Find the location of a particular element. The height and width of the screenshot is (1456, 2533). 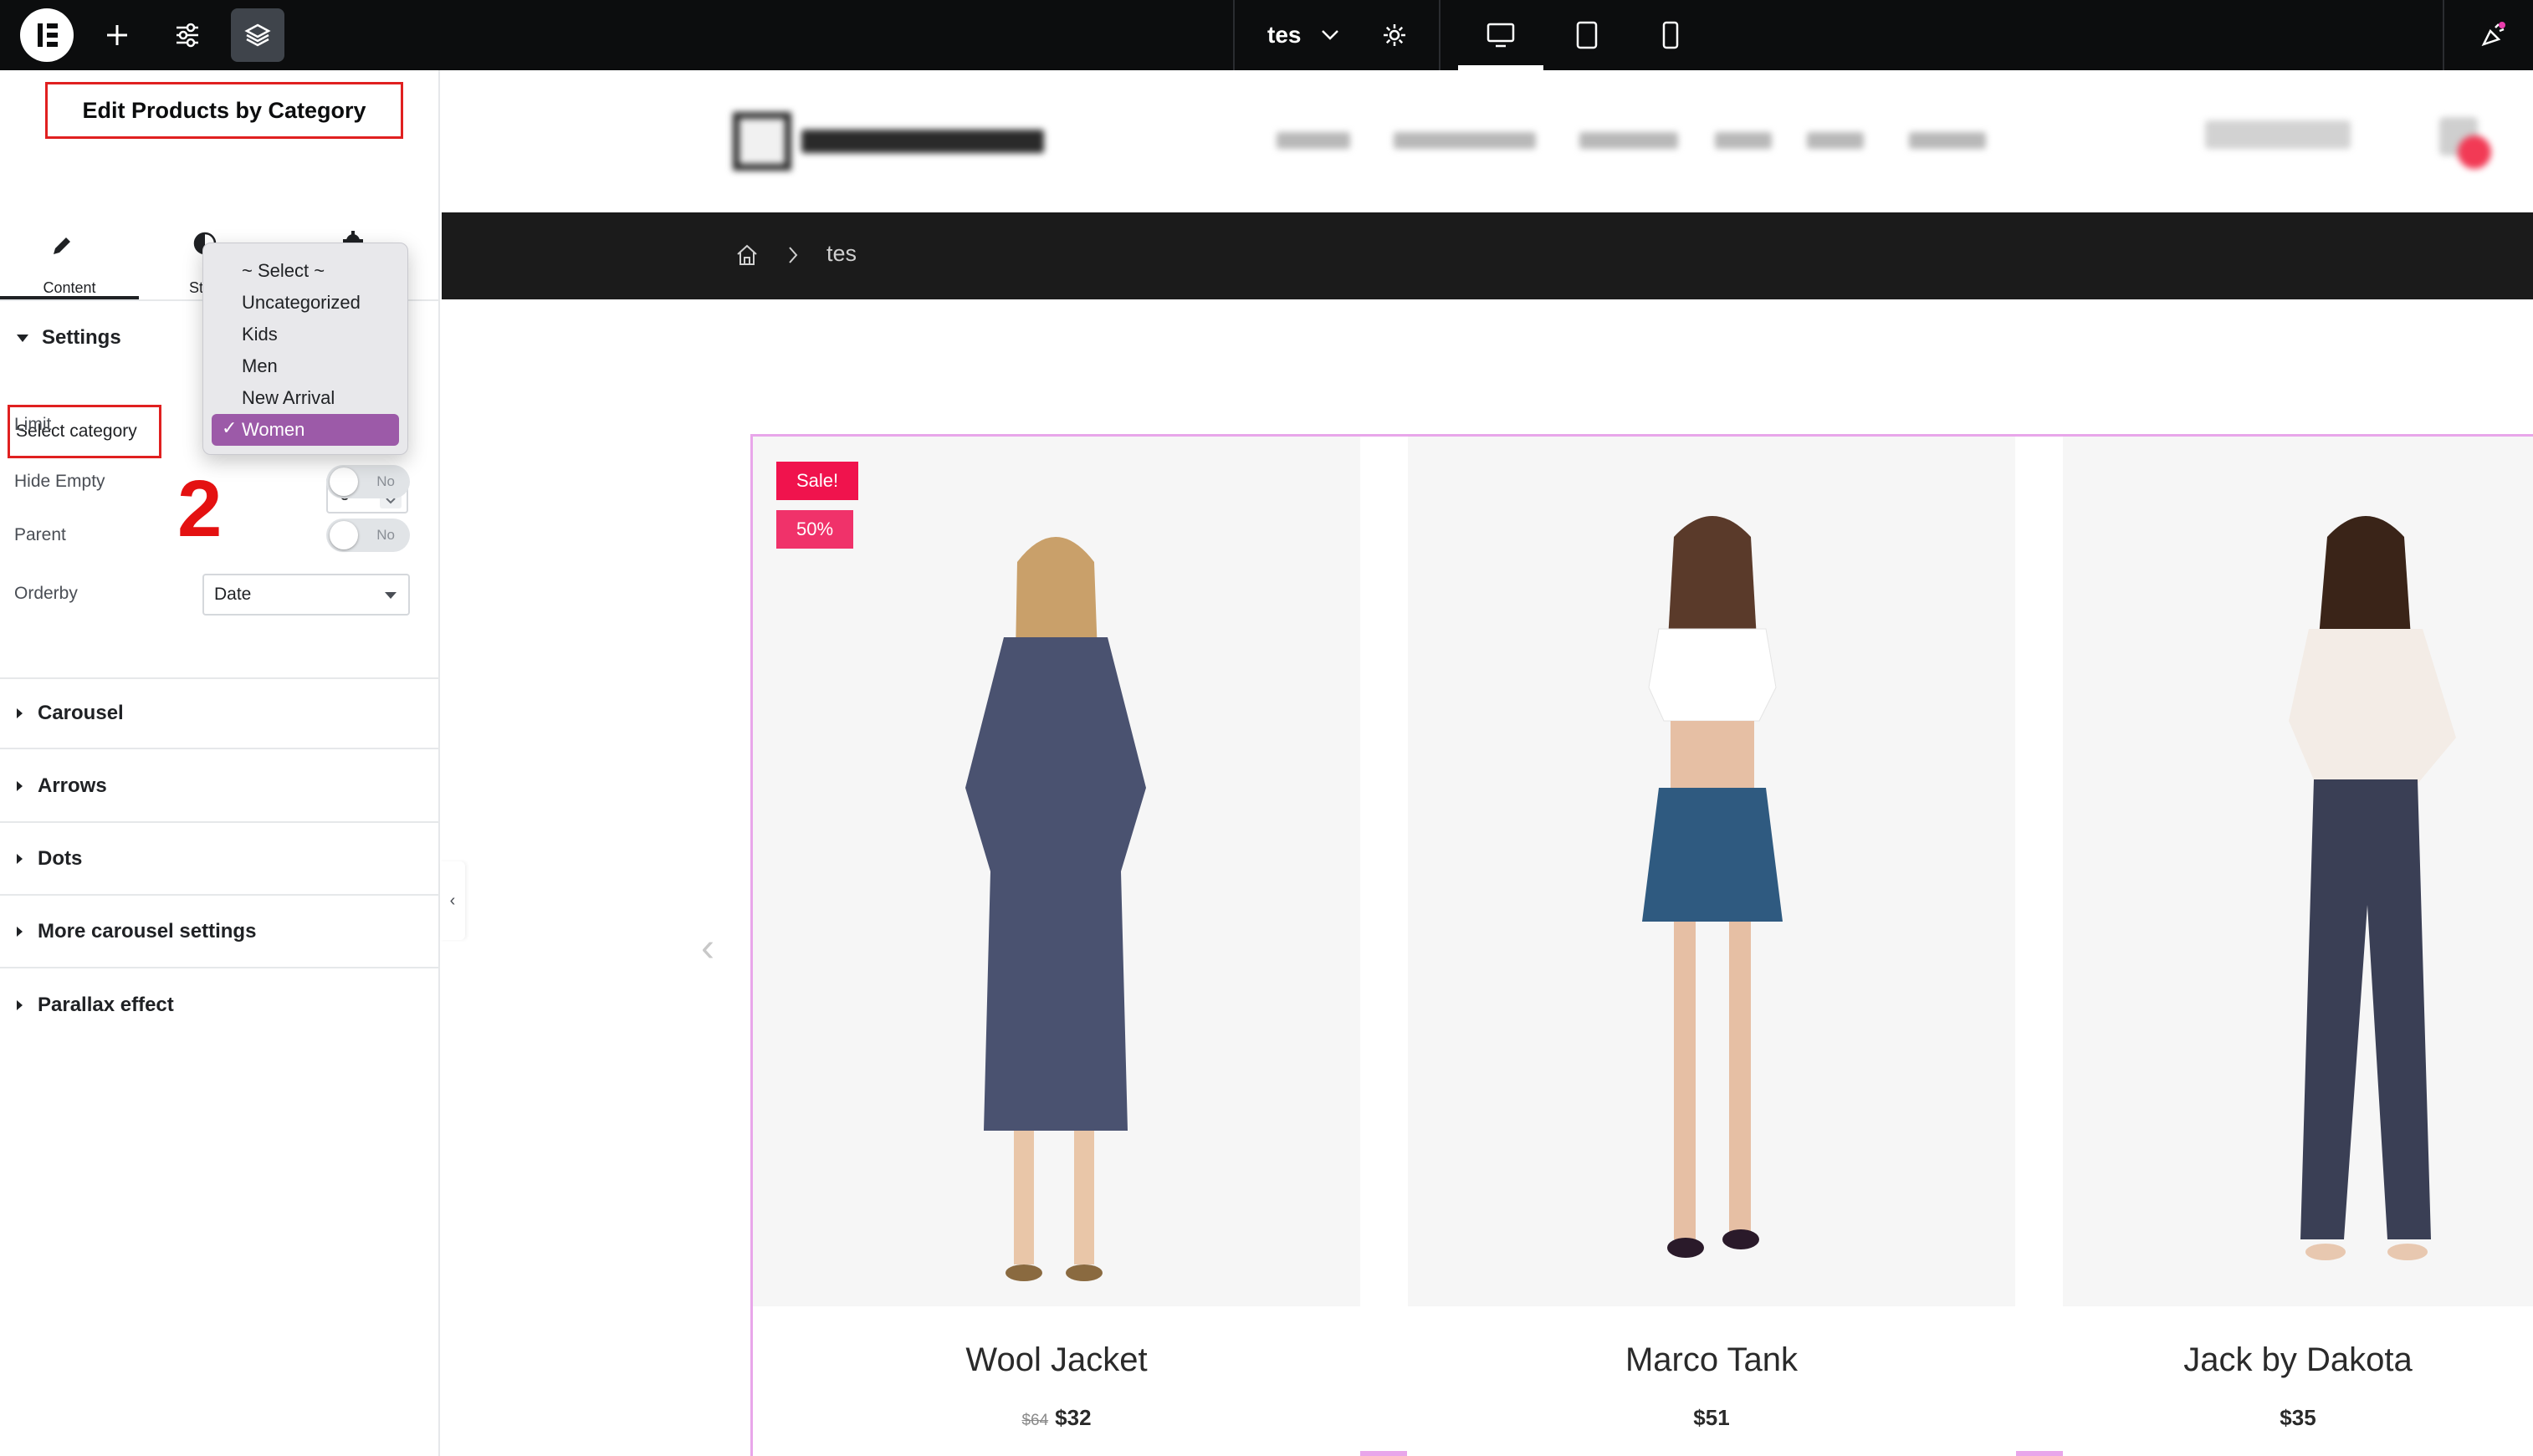

product-price: $64 $32 is located at coordinates (1056, 1418).